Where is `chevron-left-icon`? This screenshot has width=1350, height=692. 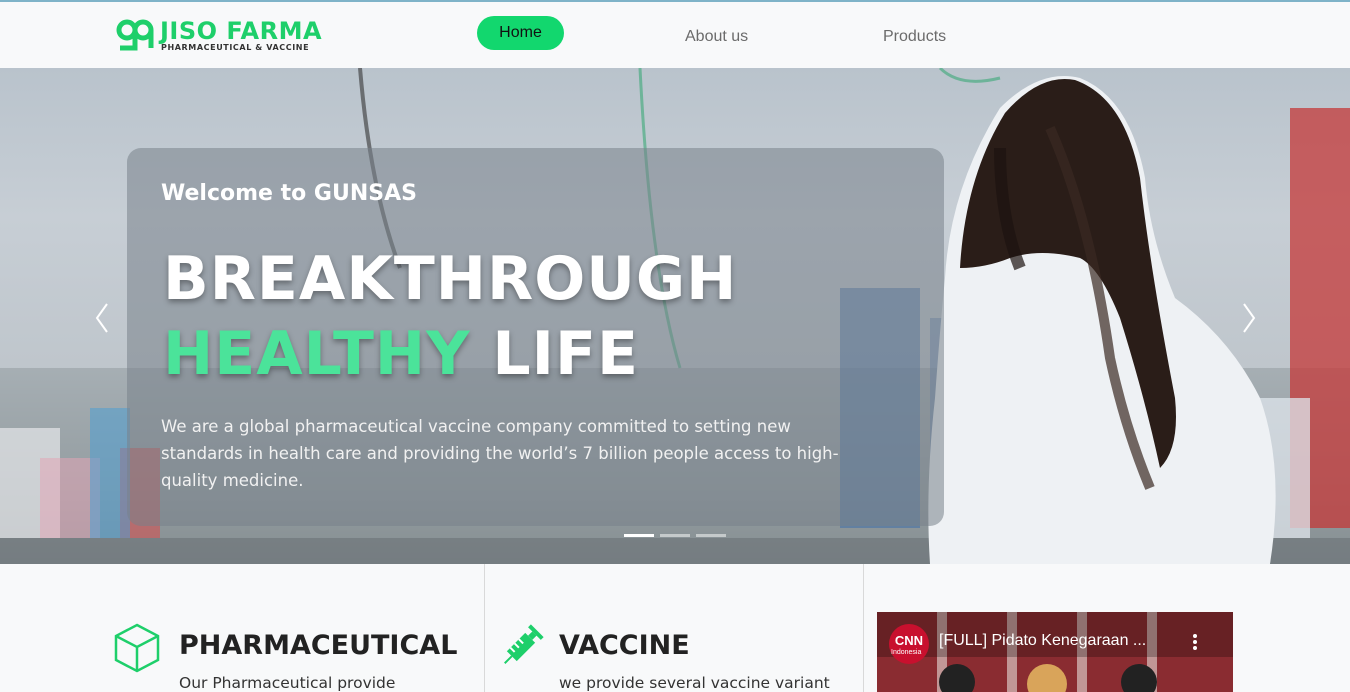 chevron-left-icon is located at coordinates (103, 318).